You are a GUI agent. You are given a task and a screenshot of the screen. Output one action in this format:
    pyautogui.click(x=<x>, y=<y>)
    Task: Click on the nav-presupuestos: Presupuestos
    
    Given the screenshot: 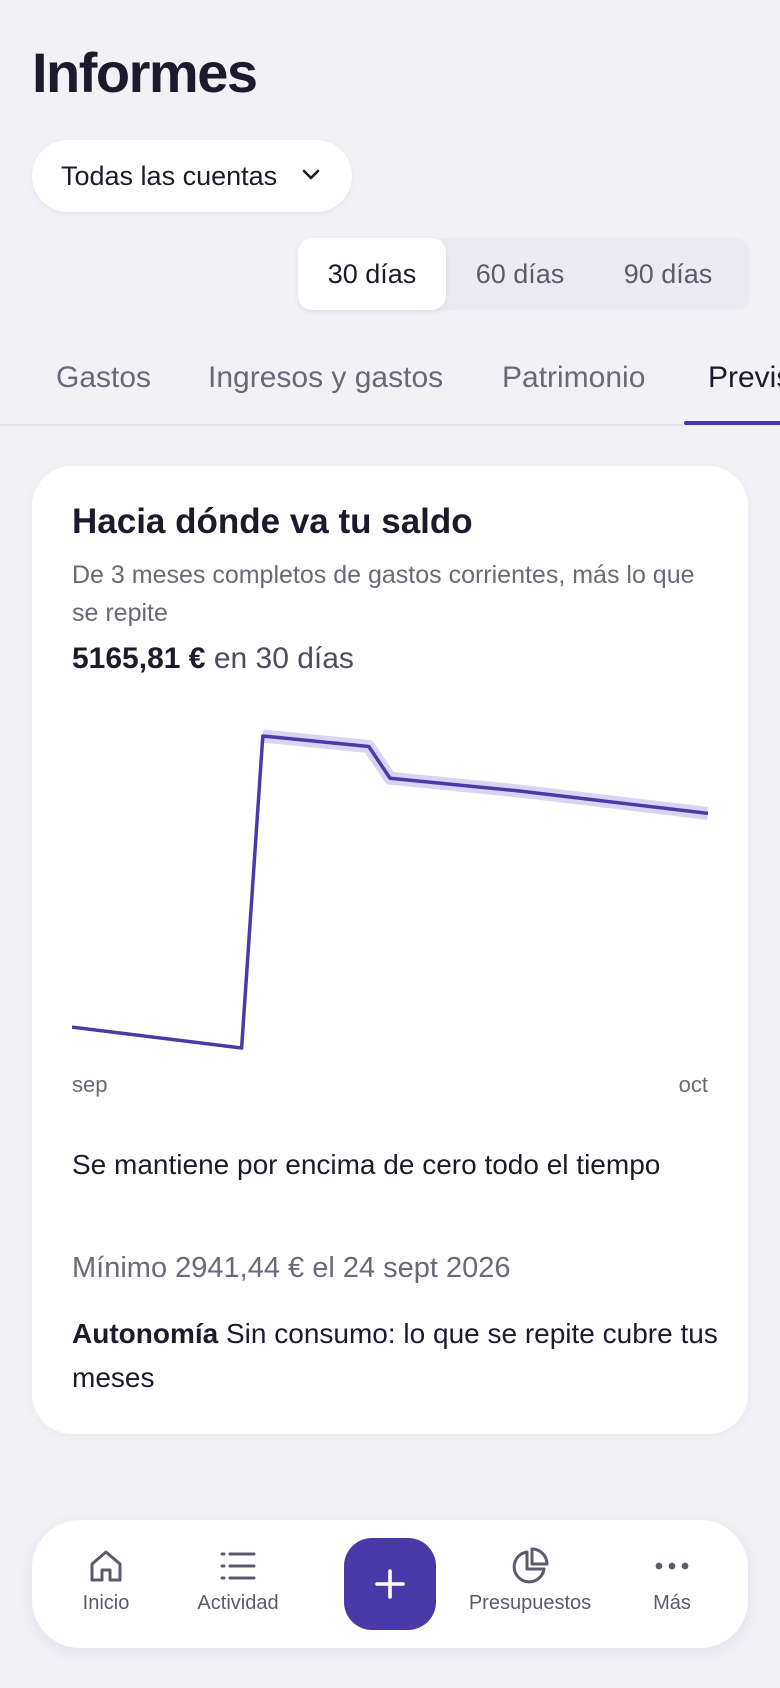 What is the action you would take?
    pyautogui.click(x=530, y=1584)
    